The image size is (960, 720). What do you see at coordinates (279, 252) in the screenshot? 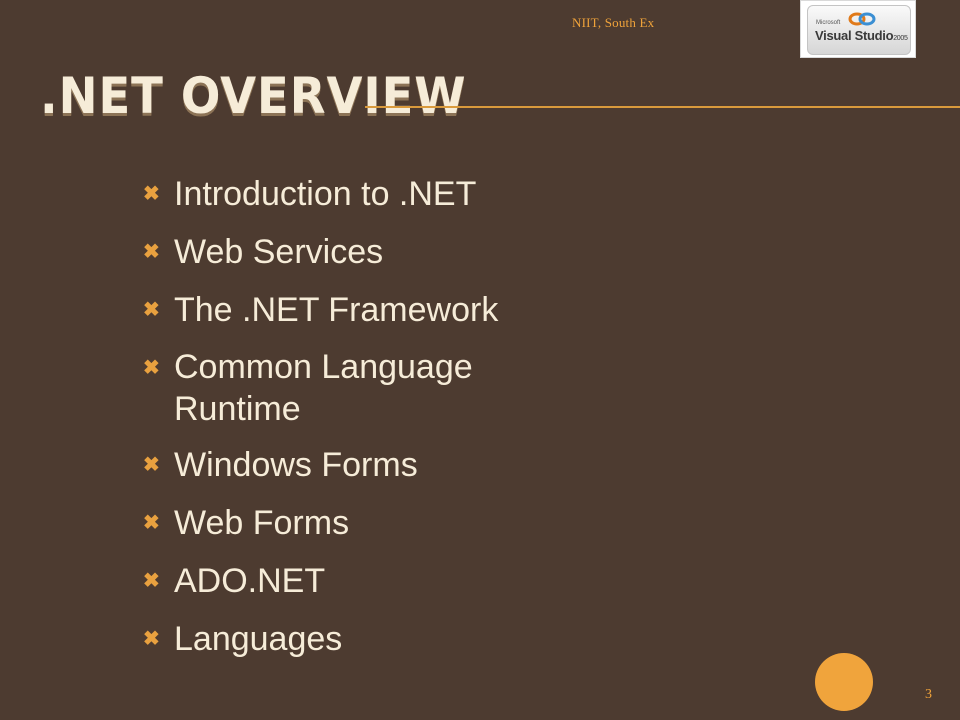
I see `bullet-text: Web Services` at bounding box center [279, 252].